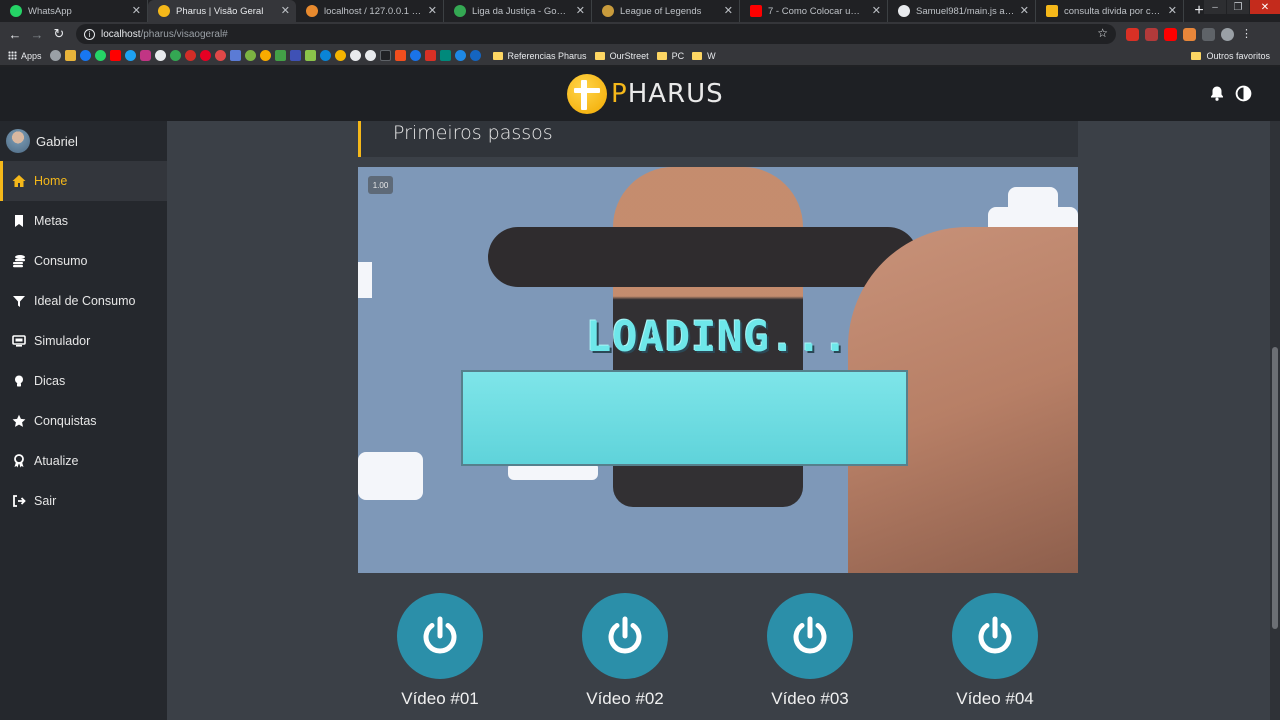 The image size is (1280, 720). What do you see at coordinates (85, 55) in the screenshot?
I see `facebook-icon` at bounding box center [85, 55].